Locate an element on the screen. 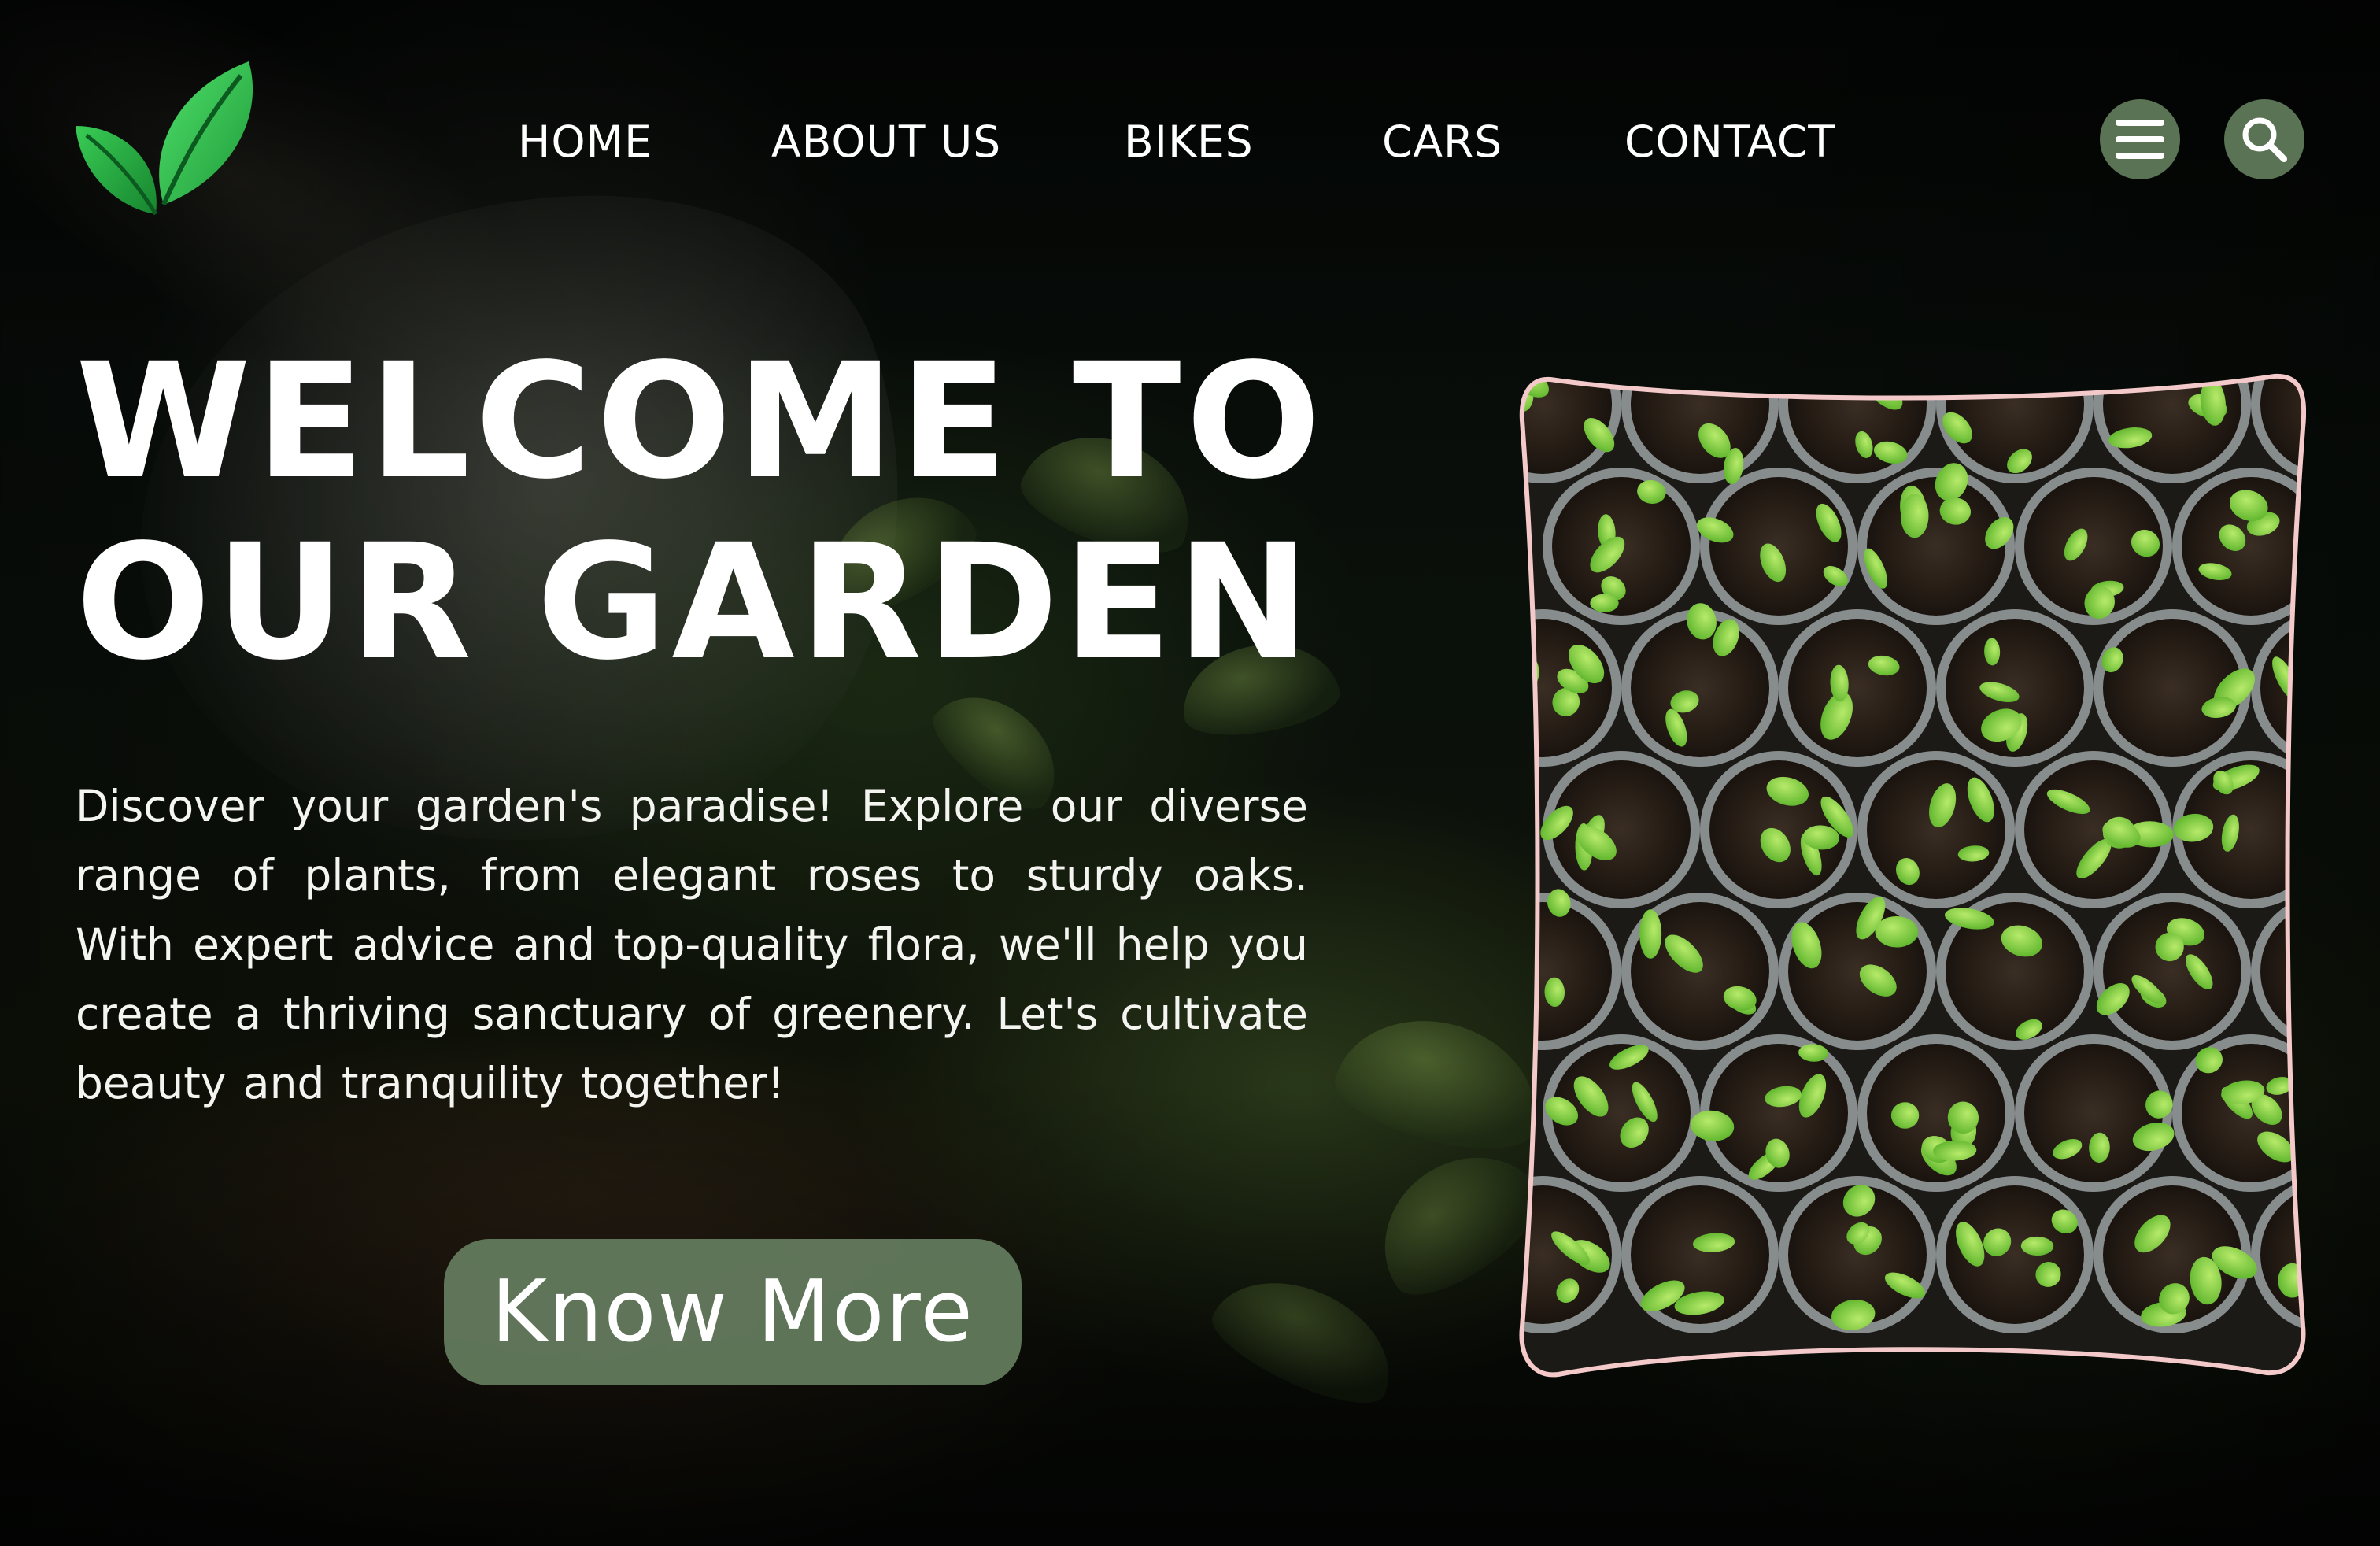 This screenshot has width=2380, height=1546. search-icon is located at coordinates (2264, 139).